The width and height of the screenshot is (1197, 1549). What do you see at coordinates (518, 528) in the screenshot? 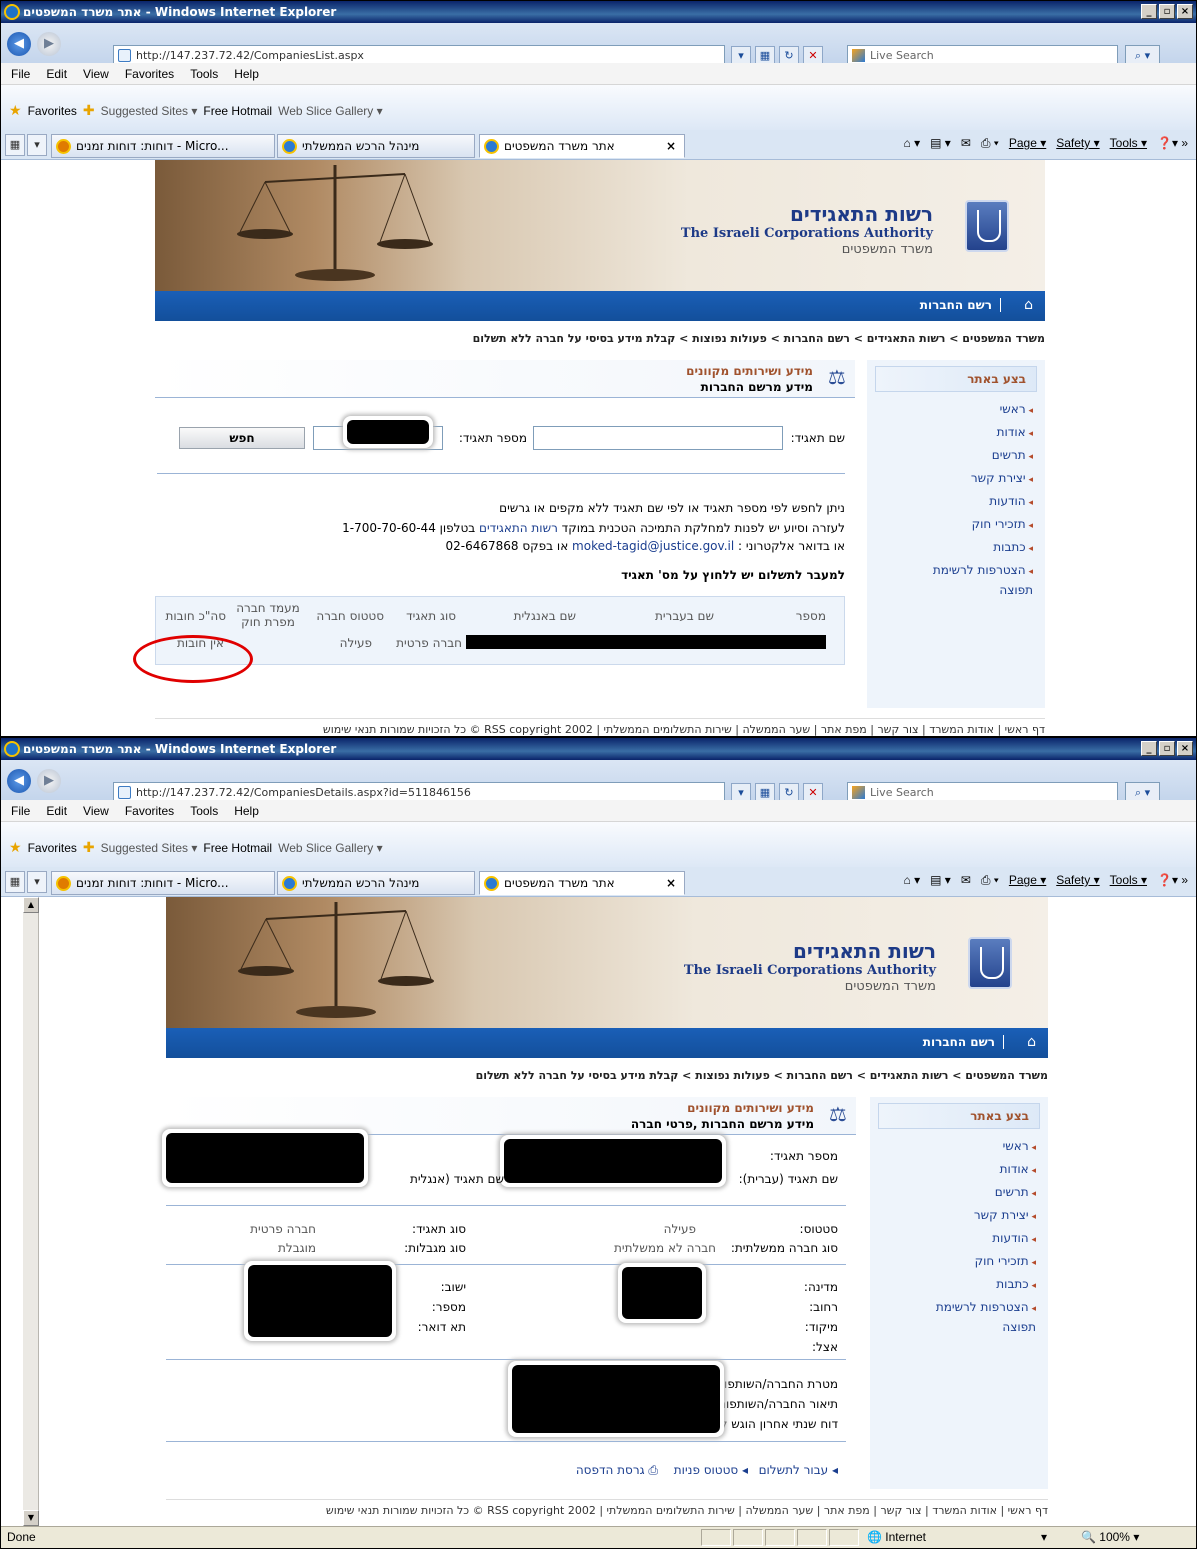
I see `authority-link: רשות התאגידים` at bounding box center [518, 528].